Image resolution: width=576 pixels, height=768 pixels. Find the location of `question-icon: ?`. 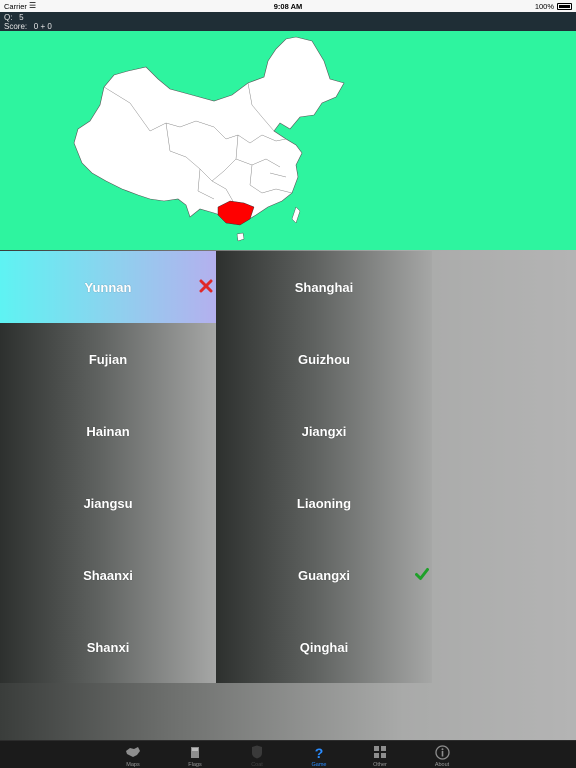

question-icon: ? is located at coordinates (319, 752).